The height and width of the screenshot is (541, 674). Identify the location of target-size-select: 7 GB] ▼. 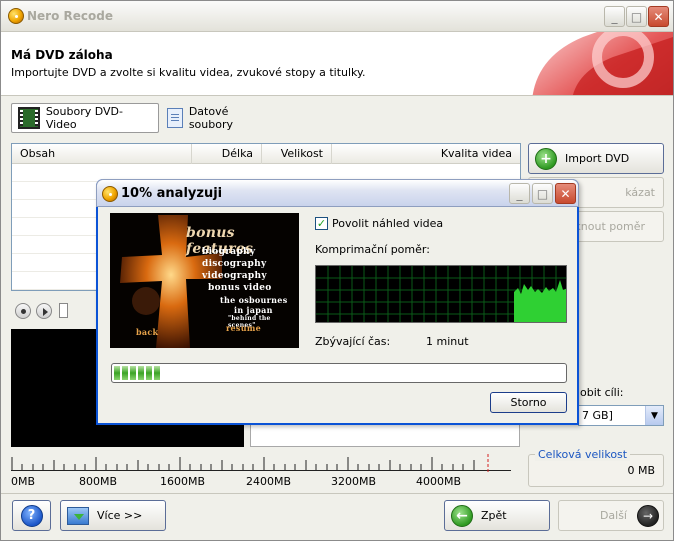
(621, 415).